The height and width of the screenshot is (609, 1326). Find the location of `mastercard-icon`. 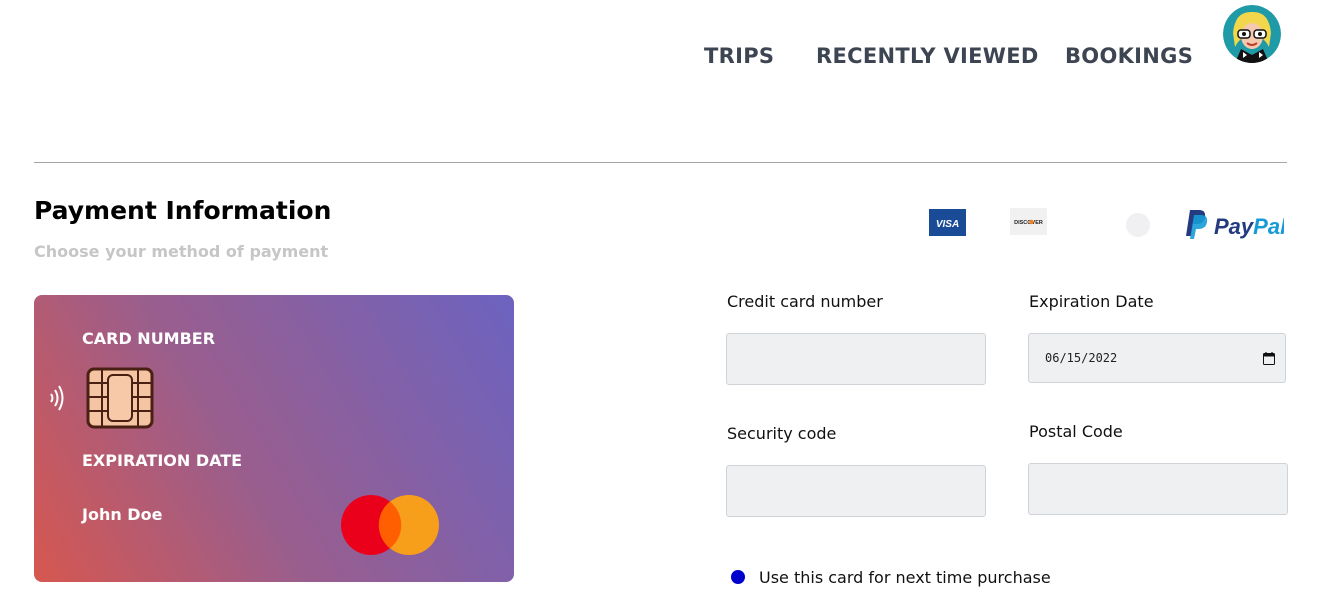

mastercard-icon is located at coordinates (390, 525).